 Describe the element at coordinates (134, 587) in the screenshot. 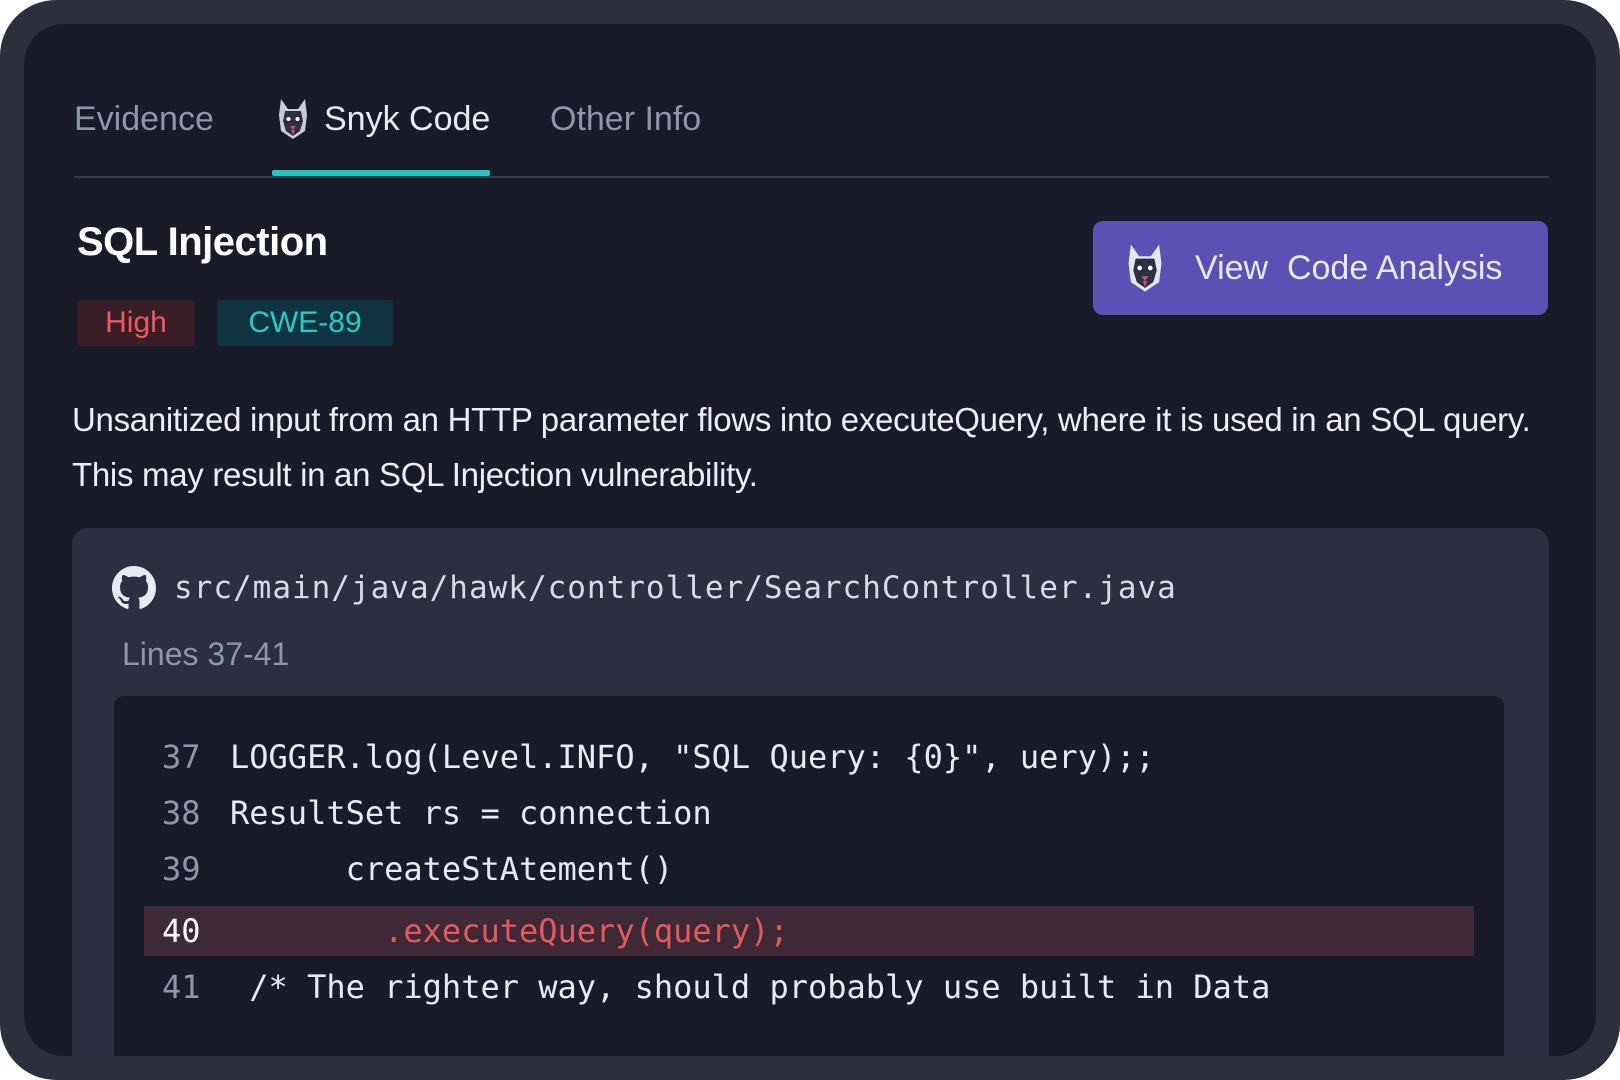

I see `github-icon` at that location.